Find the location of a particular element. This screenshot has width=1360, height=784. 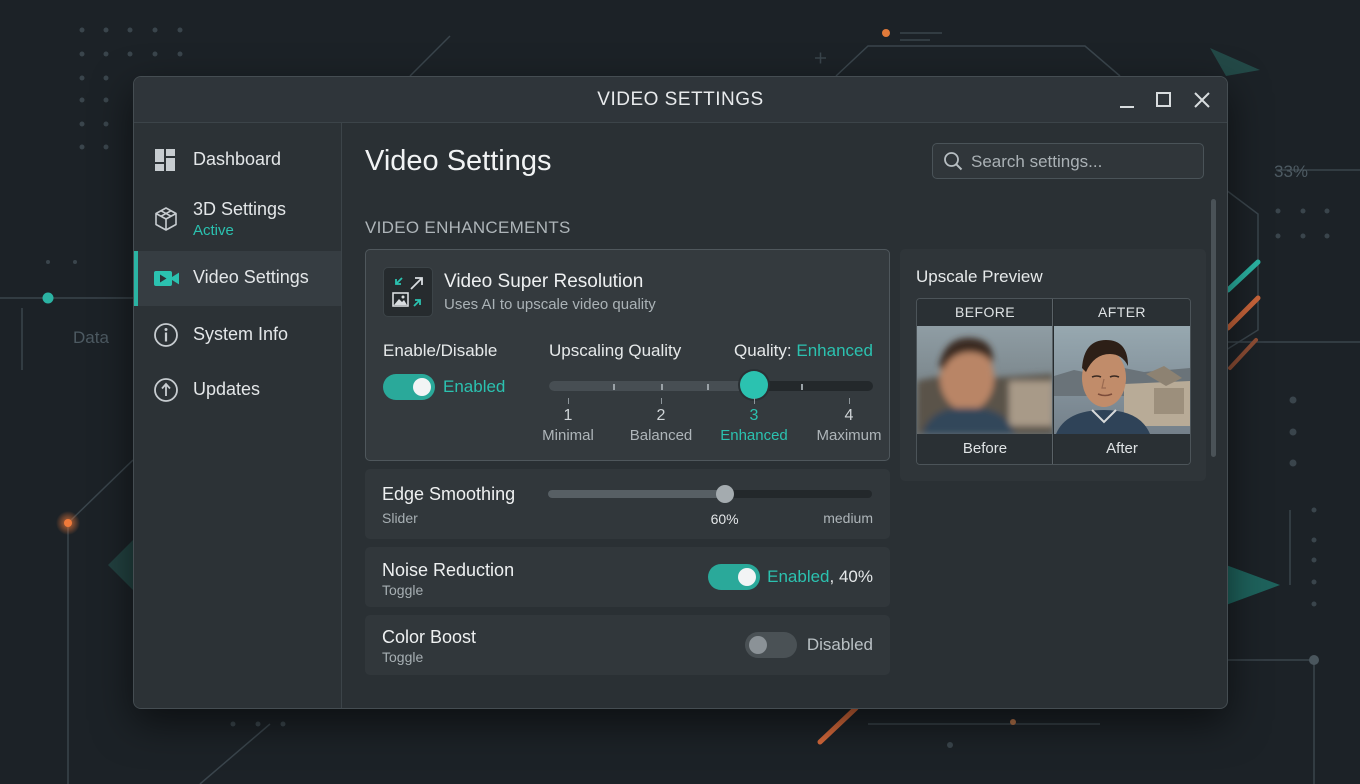

after-caption: After is located at coordinates (1122, 449).